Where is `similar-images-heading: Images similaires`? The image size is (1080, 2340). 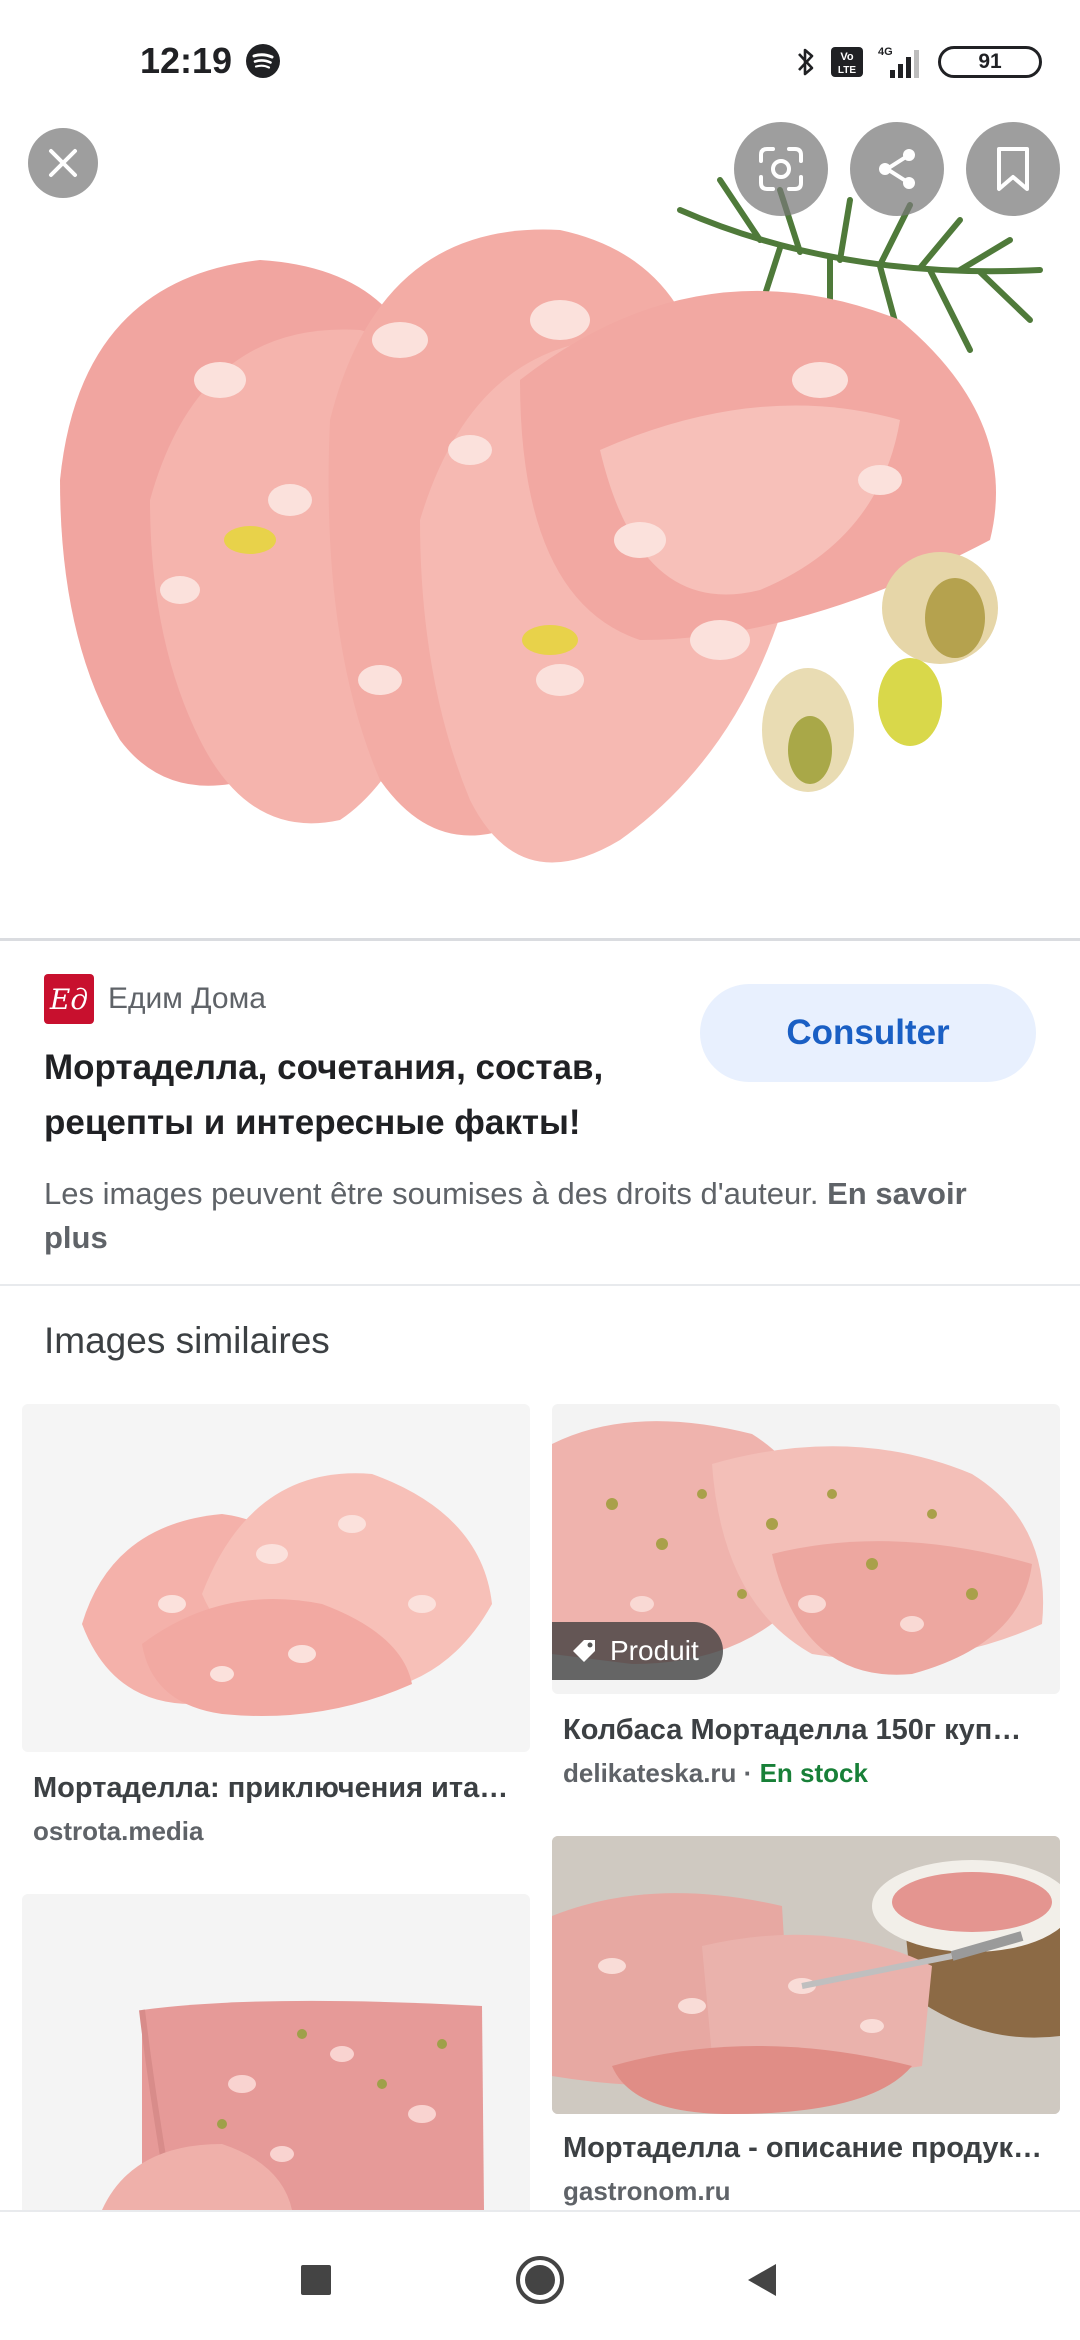
similar-images-heading: Images similaires is located at coordinates (187, 1340).